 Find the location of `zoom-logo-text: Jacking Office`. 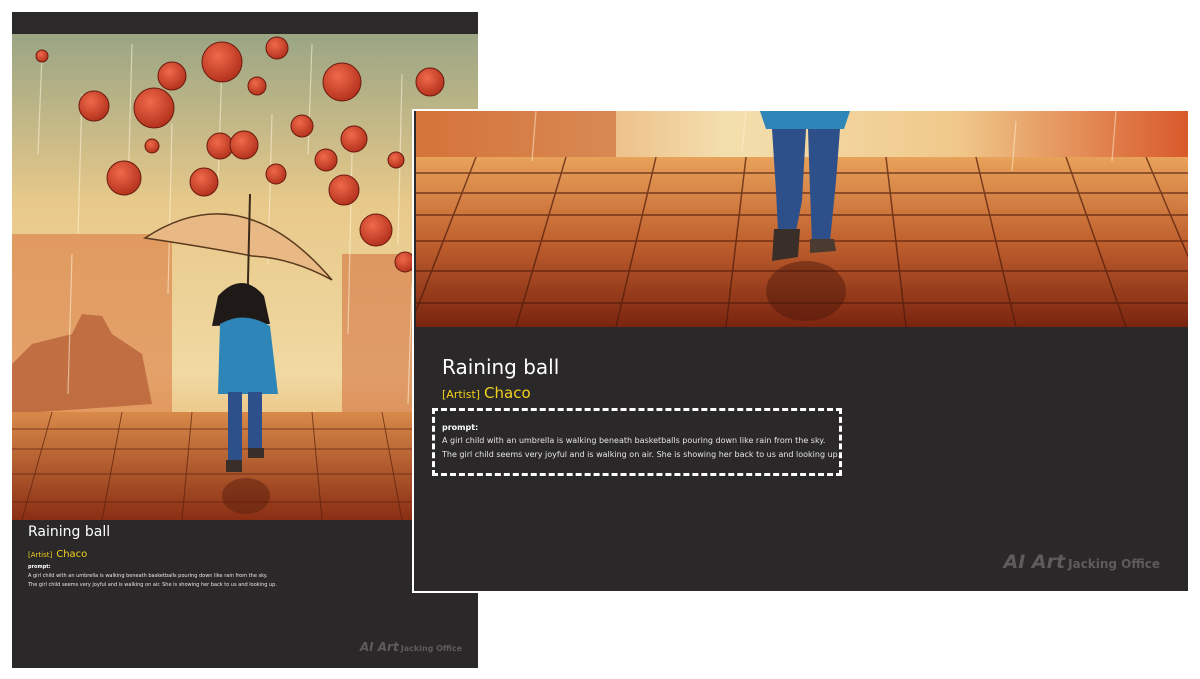

zoom-logo-text: Jacking Office is located at coordinates (1114, 564).